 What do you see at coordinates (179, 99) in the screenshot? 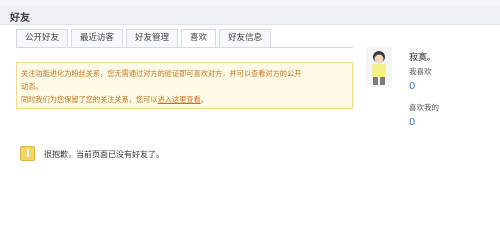
I see `view-here-link: 进入这里查看` at bounding box center [179, 99].